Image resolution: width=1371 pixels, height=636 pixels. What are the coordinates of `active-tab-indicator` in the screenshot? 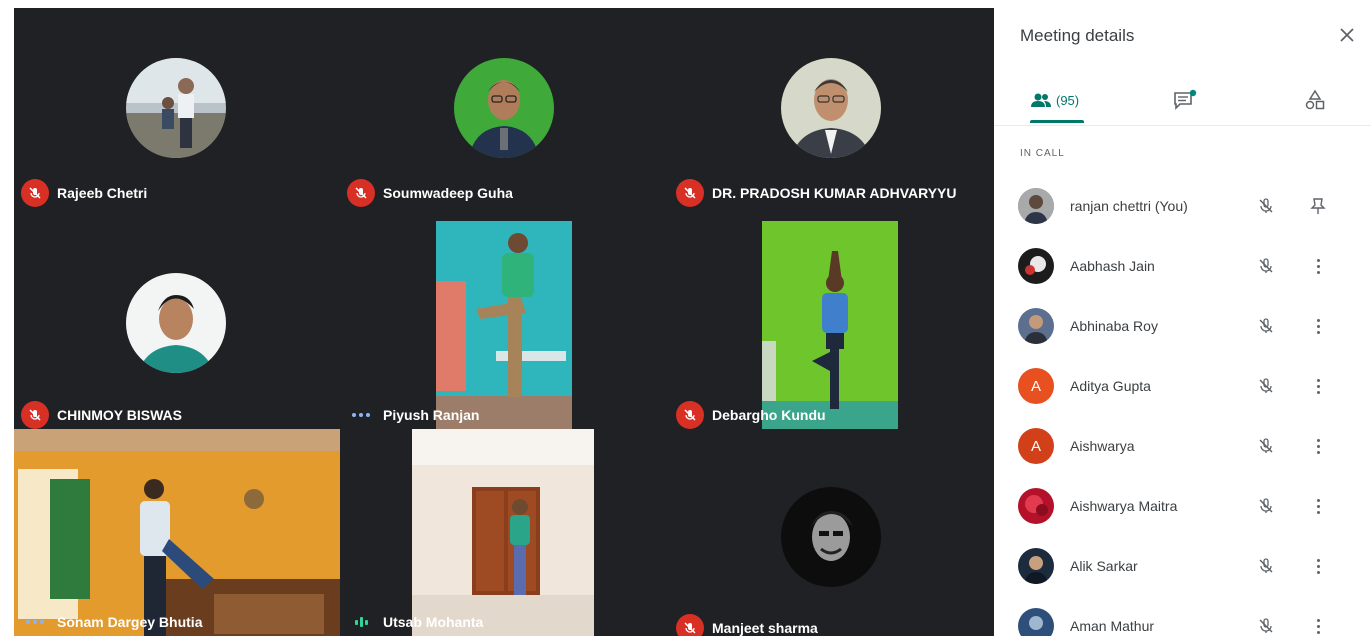 It's located at (1057, 121).